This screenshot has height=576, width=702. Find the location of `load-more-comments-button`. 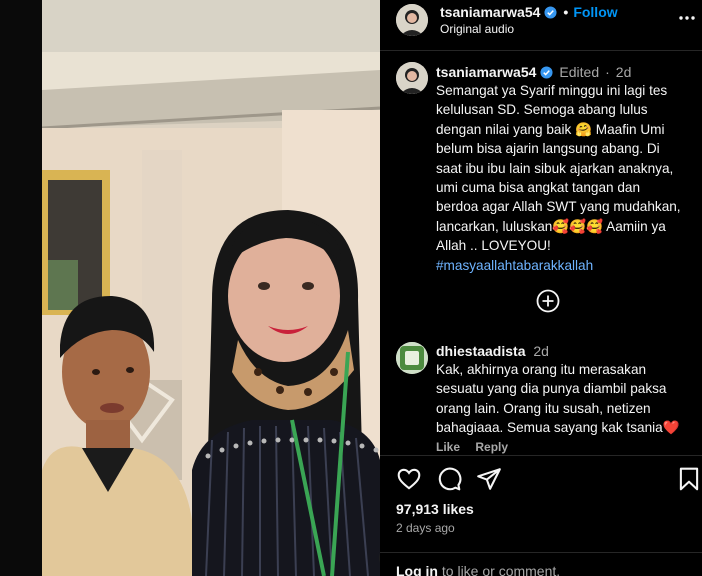

load-more-comments-button is located at coordinates (548, 301).